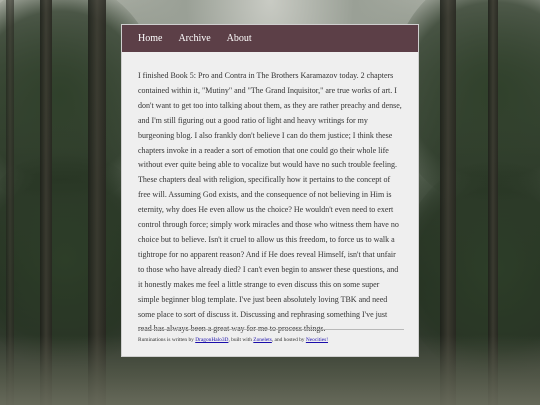 The image size is (540, 405). What do you see at coordinates (262, 340) in the screenshot?
I see `footer-builder-link: Zonelets` at bounding box center [262, 340].